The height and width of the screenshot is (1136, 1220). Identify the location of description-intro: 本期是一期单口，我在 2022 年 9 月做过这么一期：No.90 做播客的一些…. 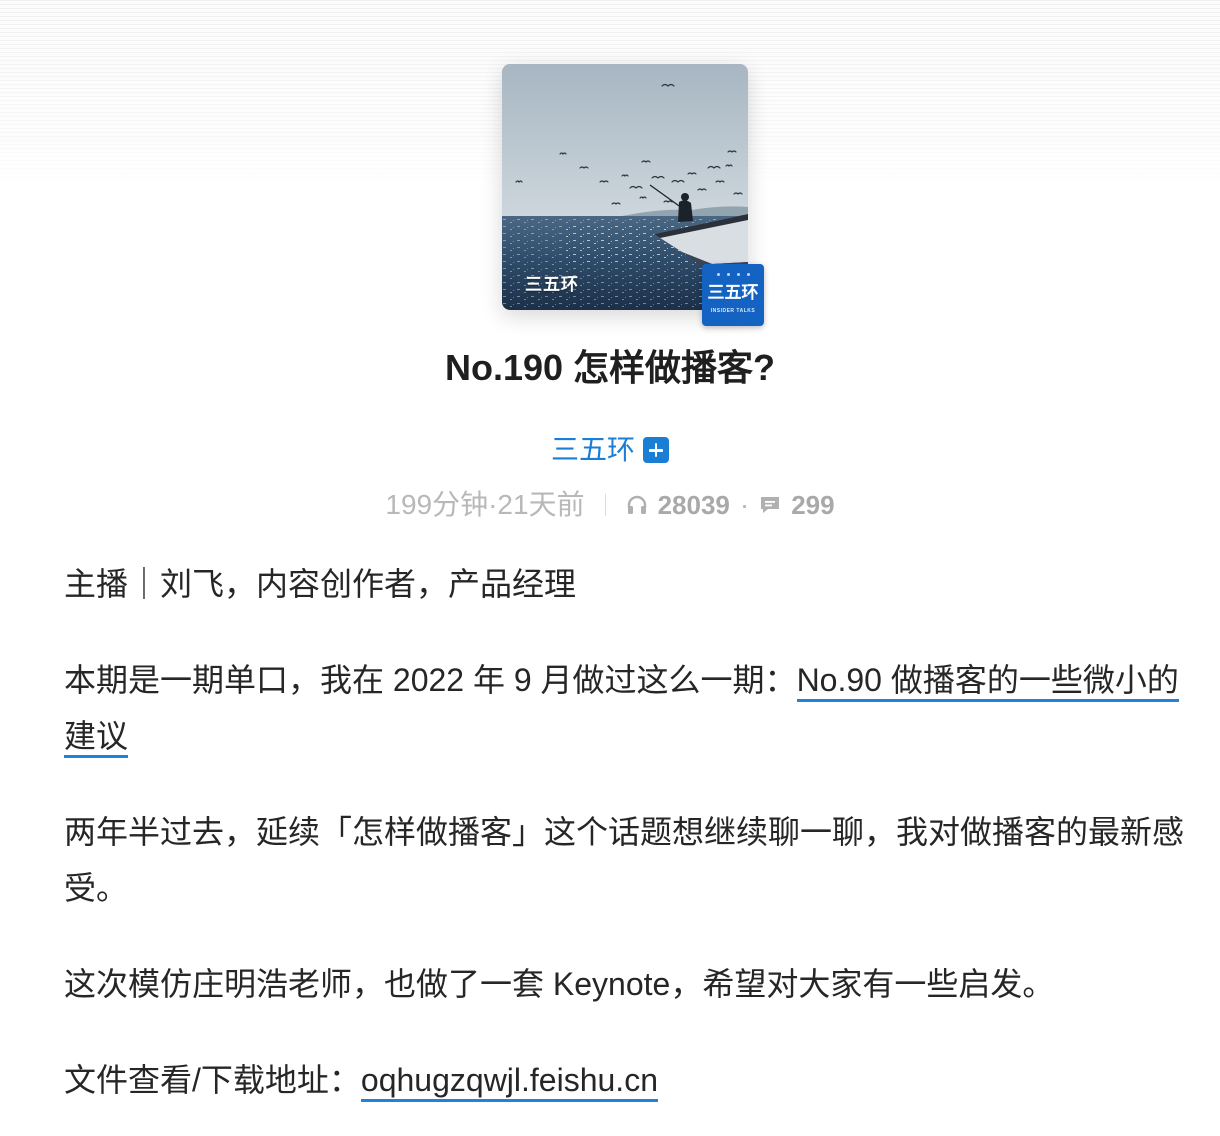
(624, 708).